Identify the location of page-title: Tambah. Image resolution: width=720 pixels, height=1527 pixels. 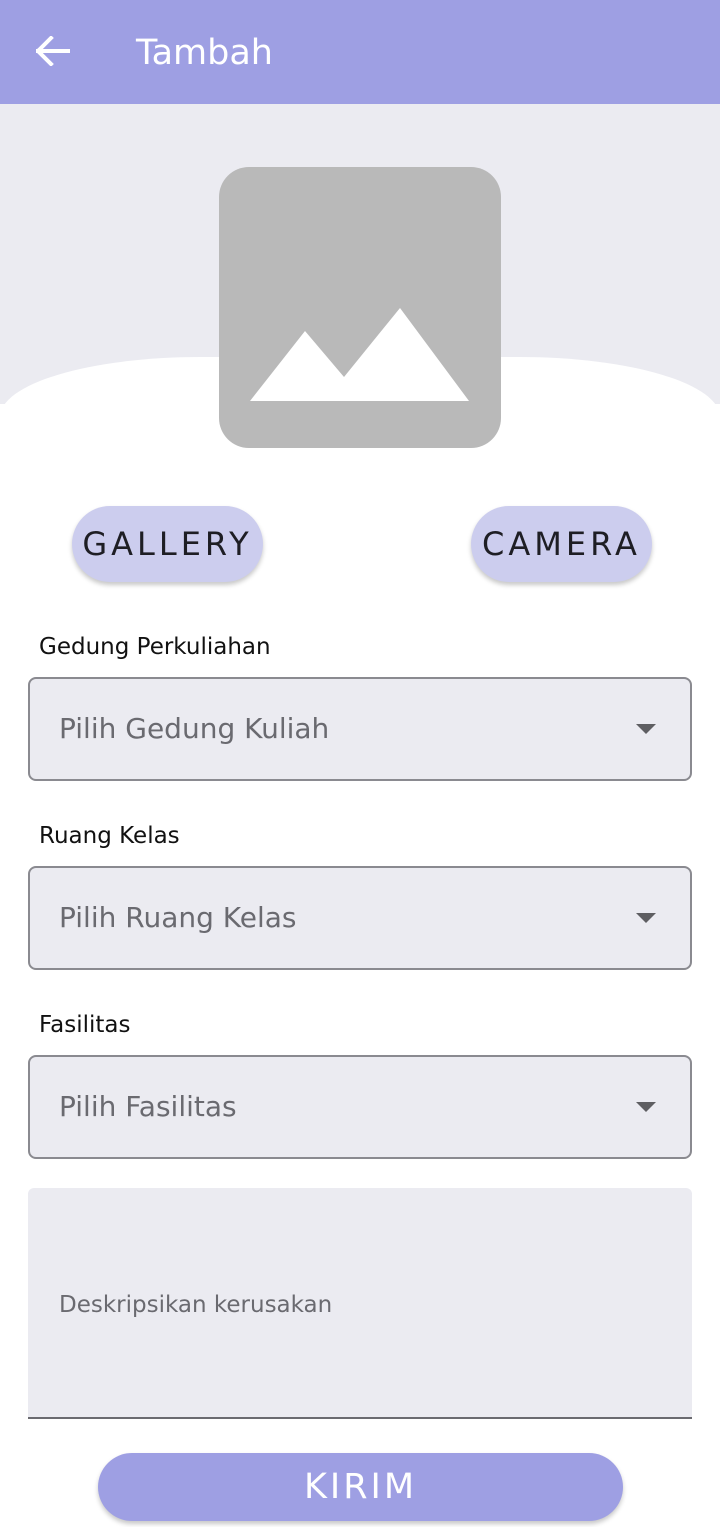
(204, 53).